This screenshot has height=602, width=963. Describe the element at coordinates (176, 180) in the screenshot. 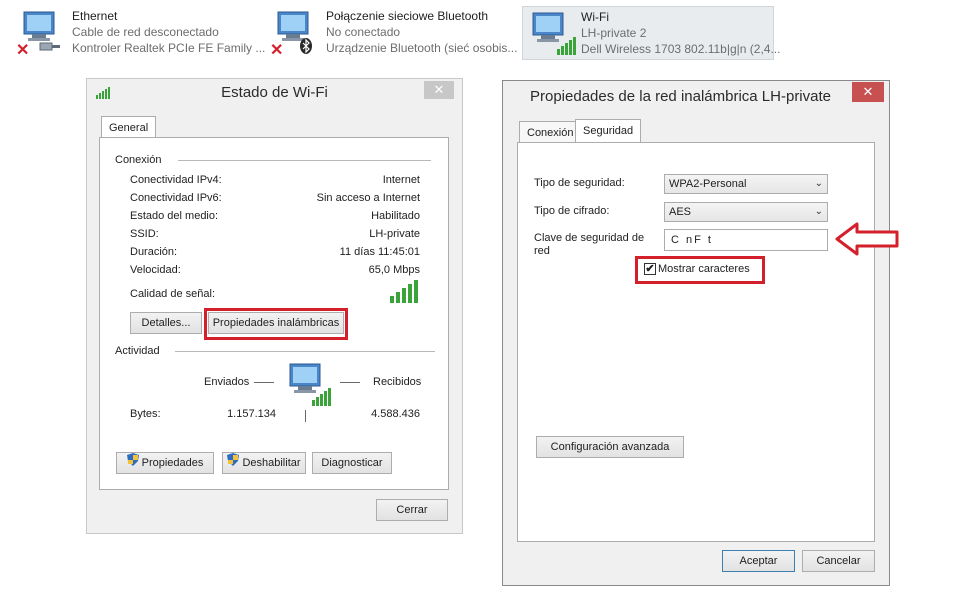

I see `field-label: Conectividad IPv4:` at that location.